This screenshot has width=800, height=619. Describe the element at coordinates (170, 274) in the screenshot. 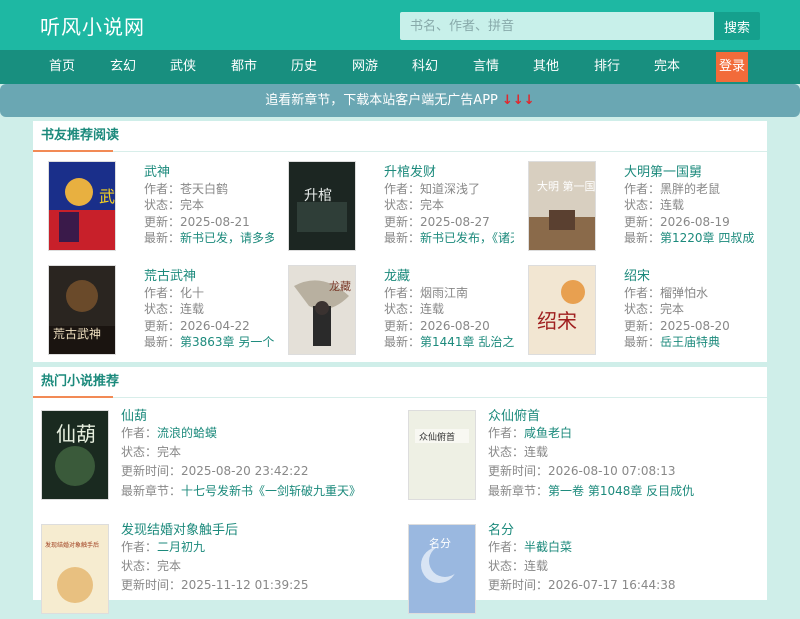

I see `book-title: 荒古武神` at that location.